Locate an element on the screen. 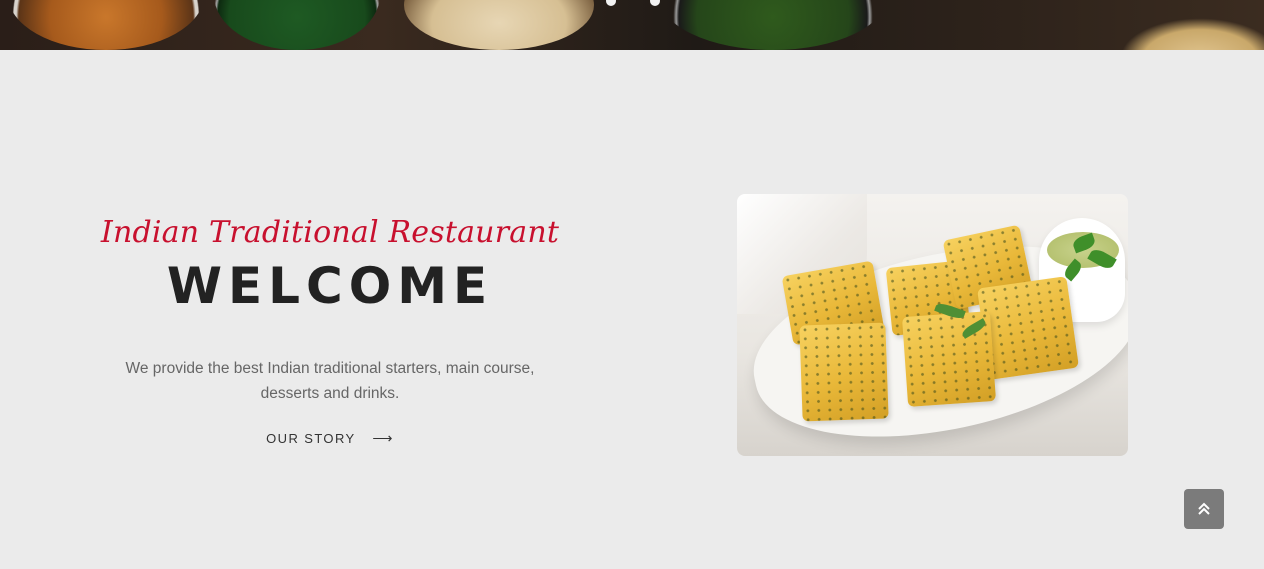 The width and height of the screenshot is (1264, 569). arrow-right-icon: ⟶ is located at coordinates (383, 438).